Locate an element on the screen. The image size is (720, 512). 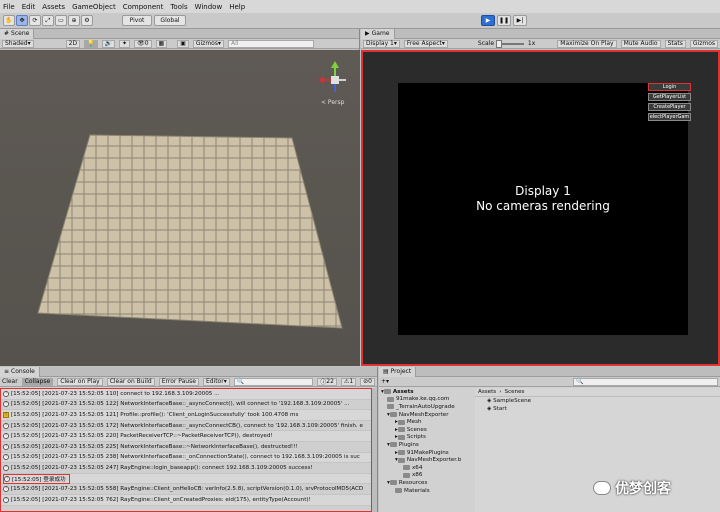
play-button: ▶ is located at coordinates (488, 20).